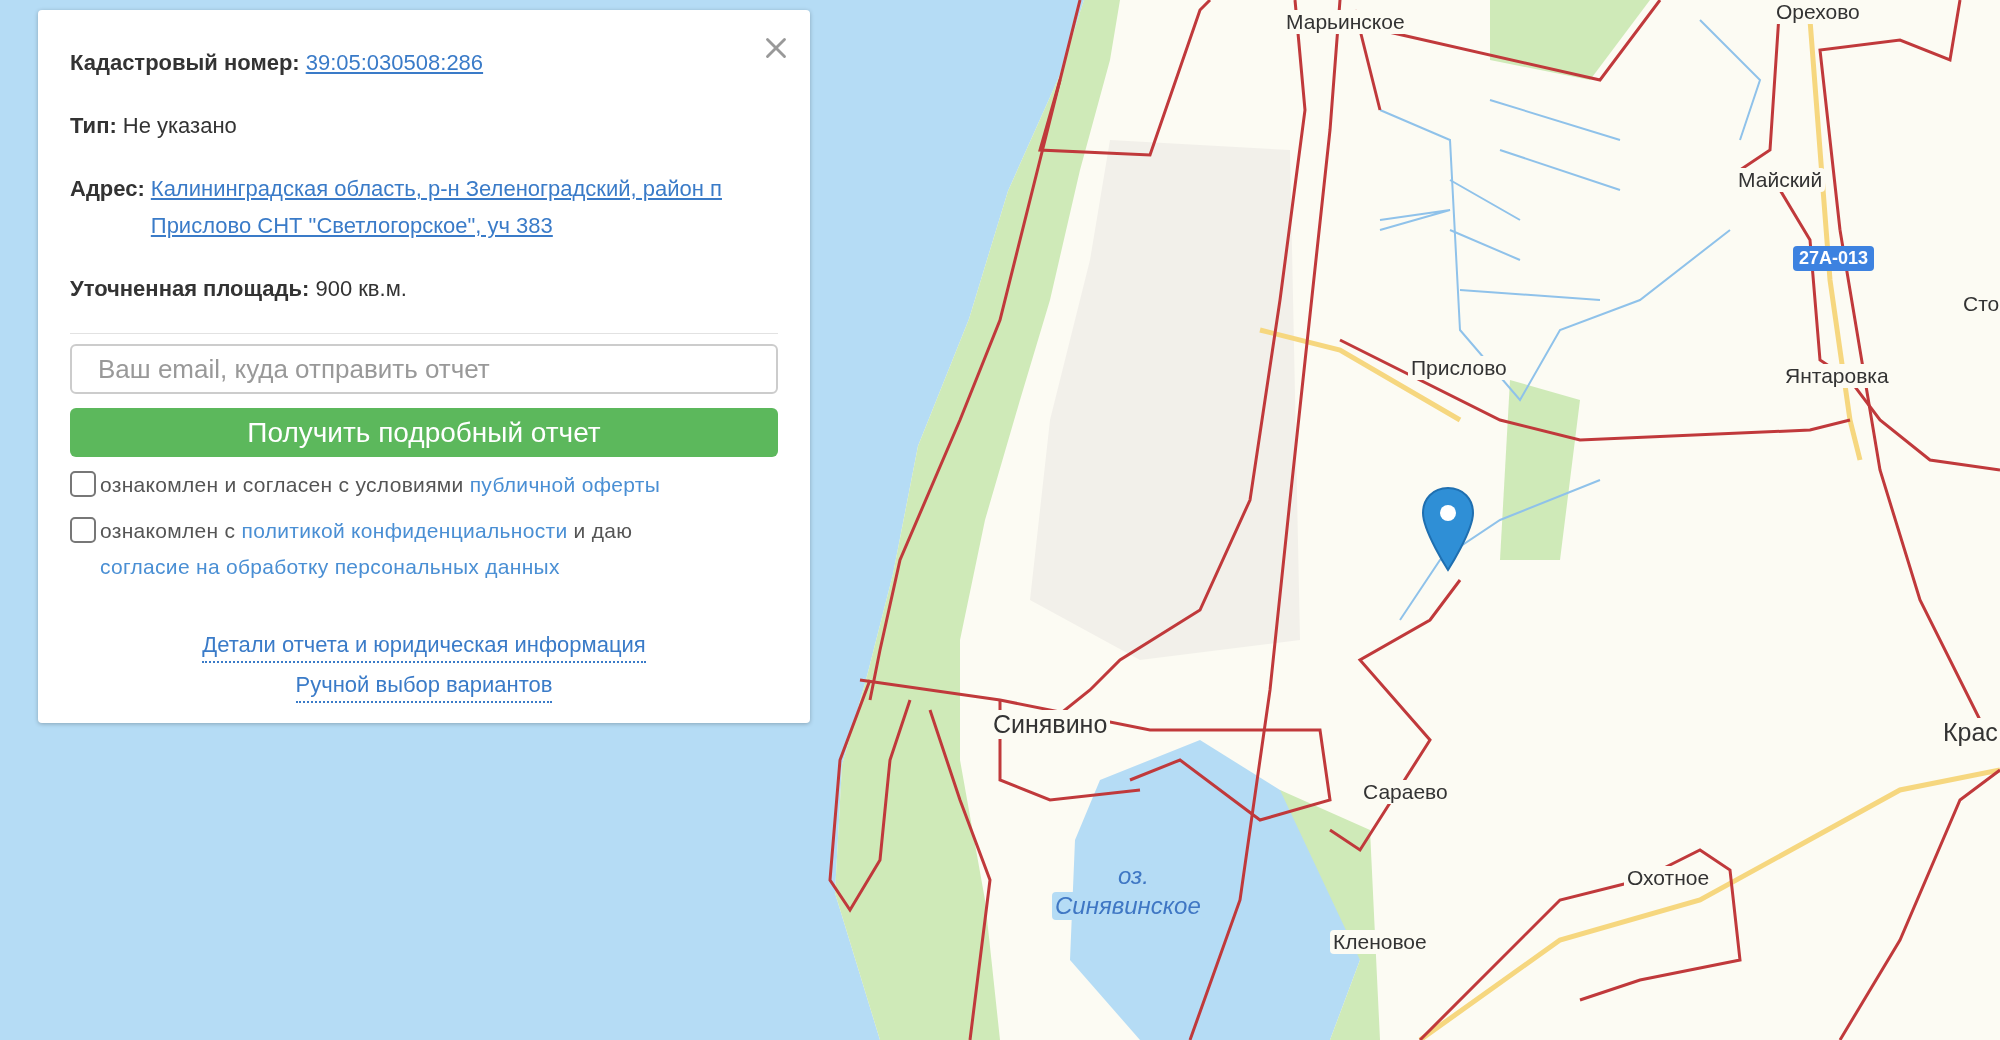  I want to click on get-report-button: Получить подробный отчет, so click(424, 432).